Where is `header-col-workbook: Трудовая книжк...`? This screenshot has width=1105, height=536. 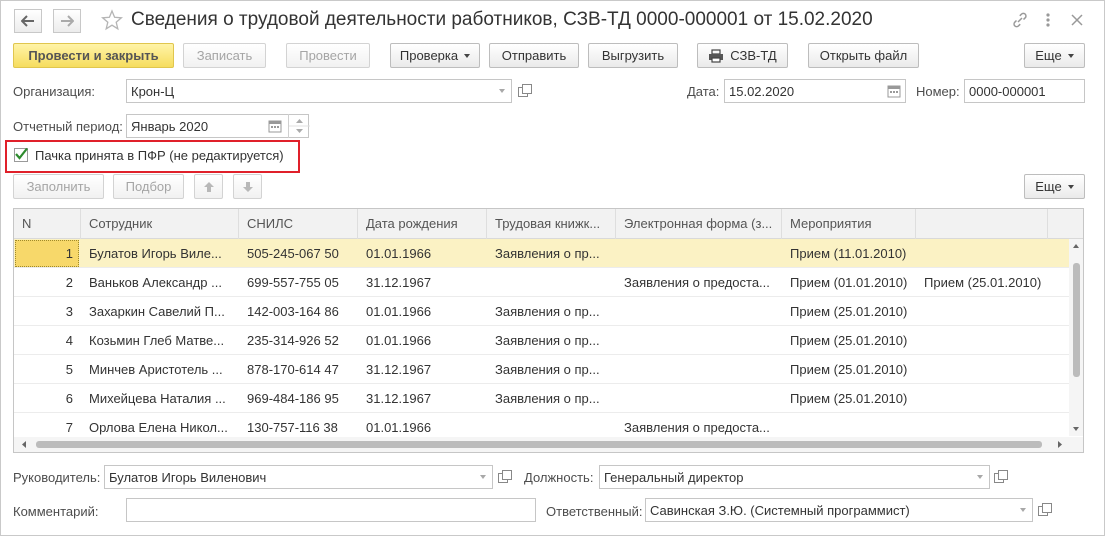 header-col-workbook: Трудовая книжк... is located at coordinates (551, 224).